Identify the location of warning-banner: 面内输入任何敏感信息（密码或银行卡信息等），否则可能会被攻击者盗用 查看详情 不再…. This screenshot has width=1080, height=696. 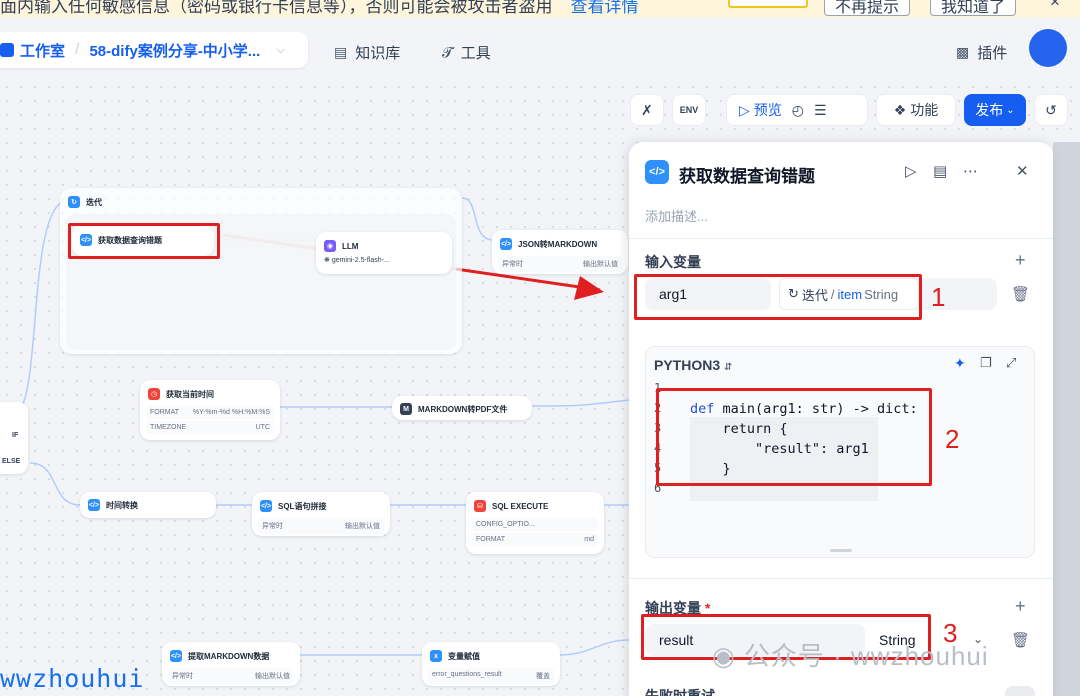
(540, 9).